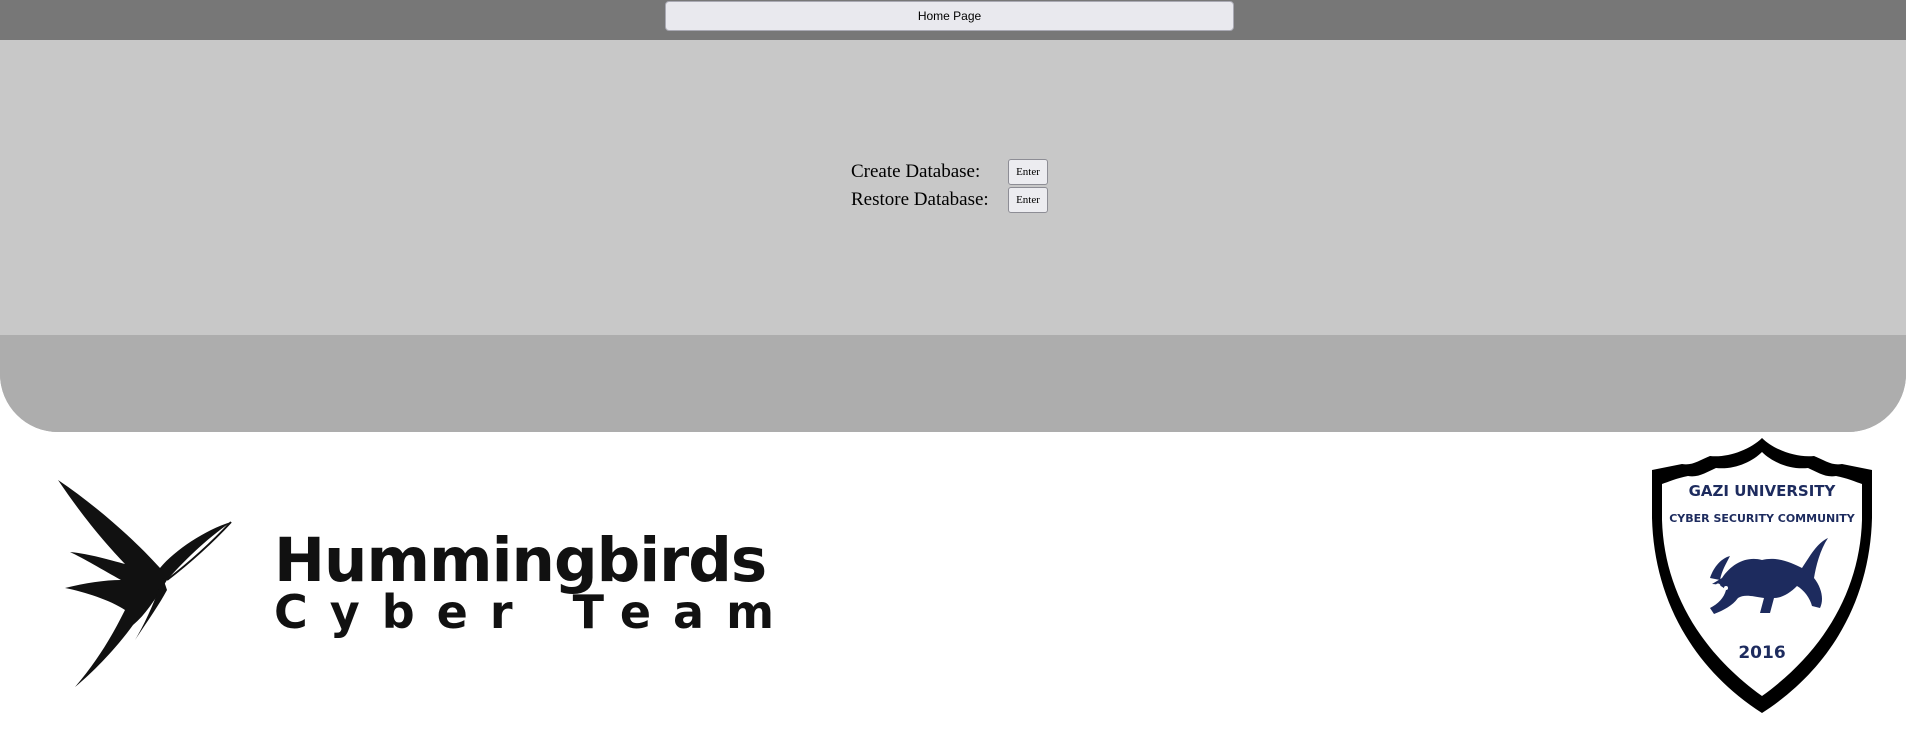  I want to click on team-name: Hummingbirds Cyber Team, so click(535, 582).